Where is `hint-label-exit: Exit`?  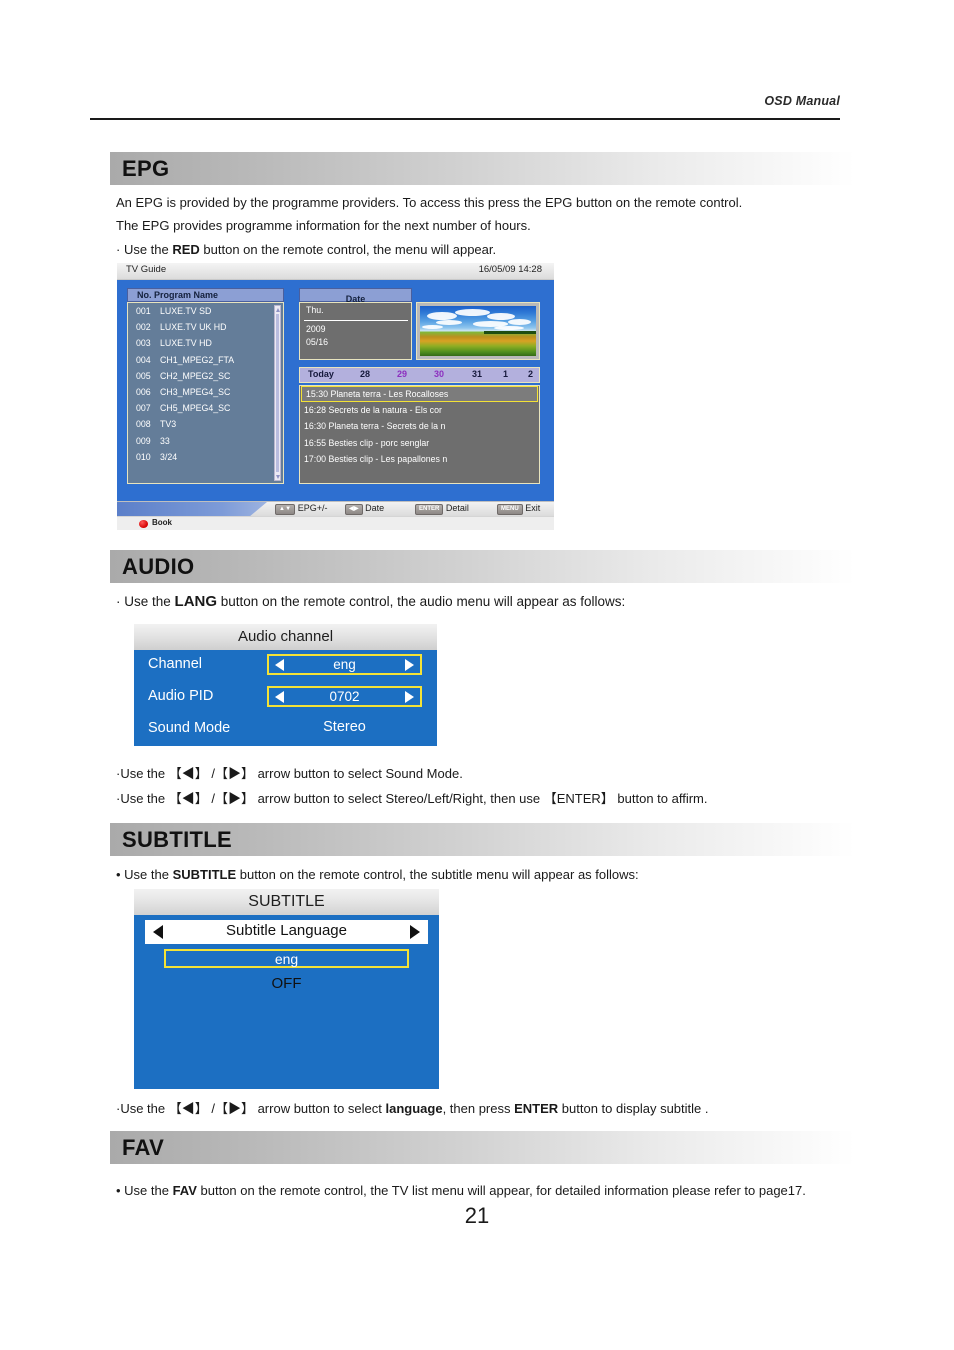 hint-label-exit: Exit is located at coordinates (533, 508).